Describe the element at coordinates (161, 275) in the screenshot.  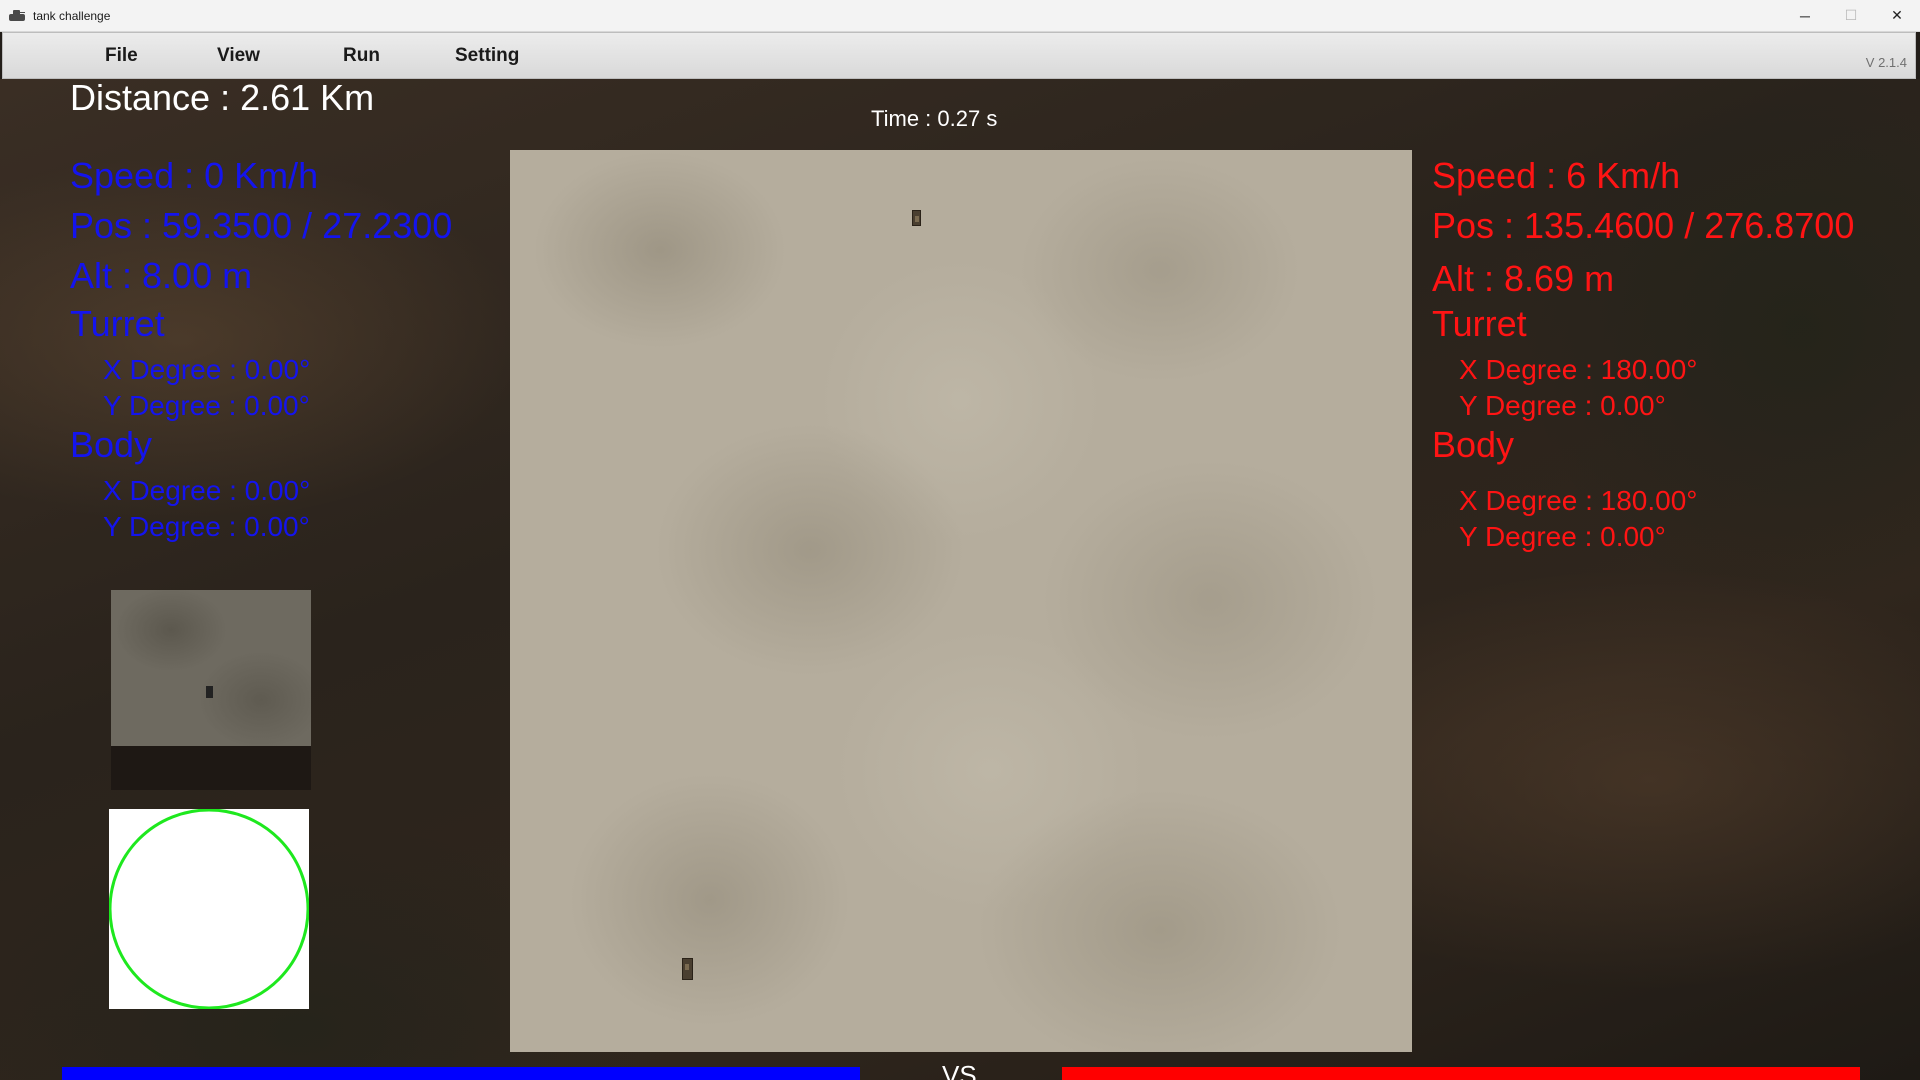
I see `blue-altitude: Alt : 8.00 m` at that location.